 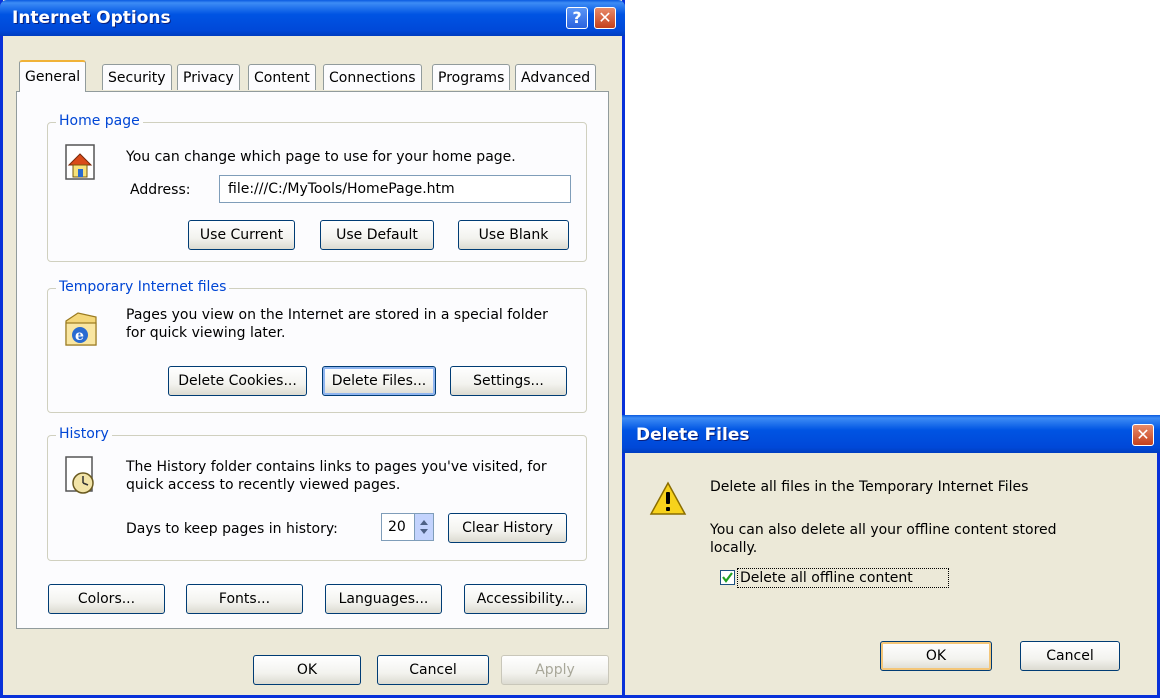 What do you see at coordinates (826, 578) in the screenshot?
I see `delete-offline-label: Delete all offline content` at bounding box center [826, 578].